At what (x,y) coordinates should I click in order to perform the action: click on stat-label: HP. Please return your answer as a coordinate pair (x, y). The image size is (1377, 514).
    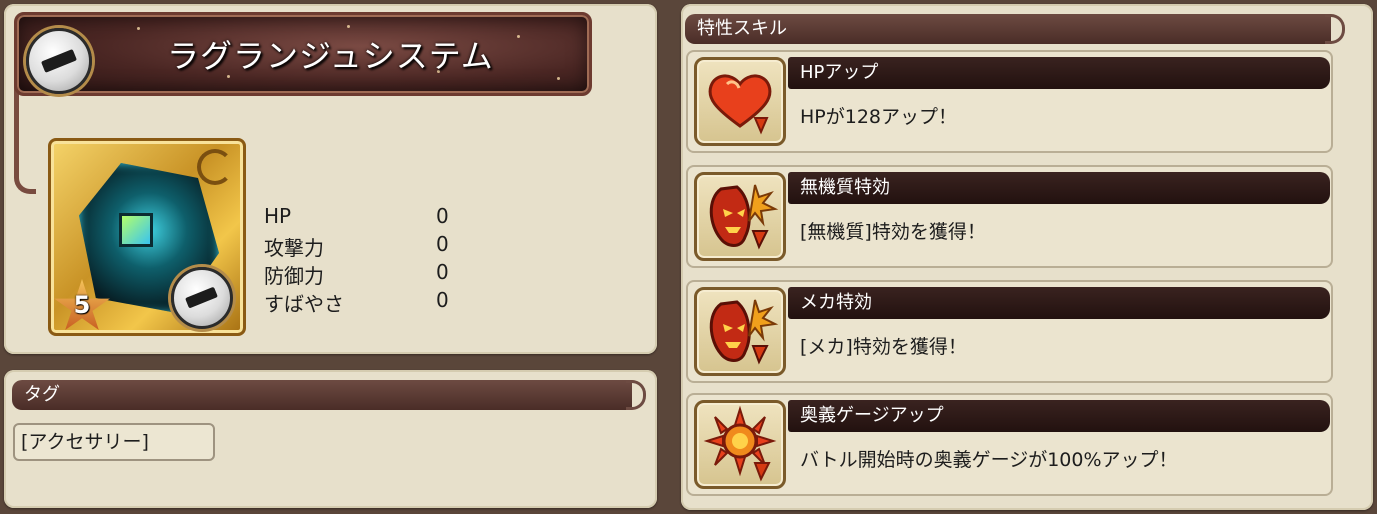
    Looking at the image, I should click on (278, 216).